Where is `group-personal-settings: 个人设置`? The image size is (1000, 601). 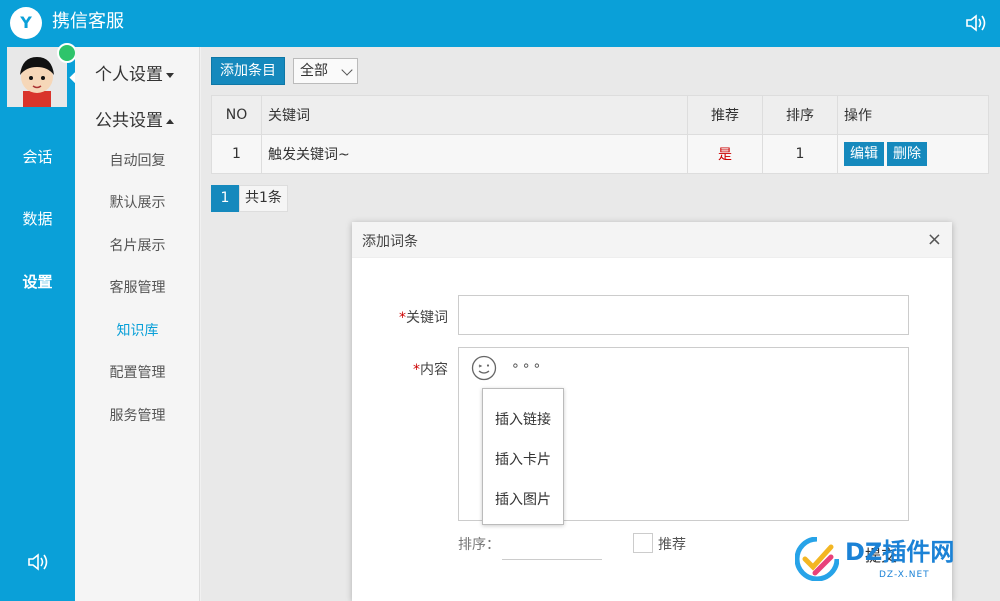 group-personal-settings: 个人设置 is located at coordinates (134, 75).